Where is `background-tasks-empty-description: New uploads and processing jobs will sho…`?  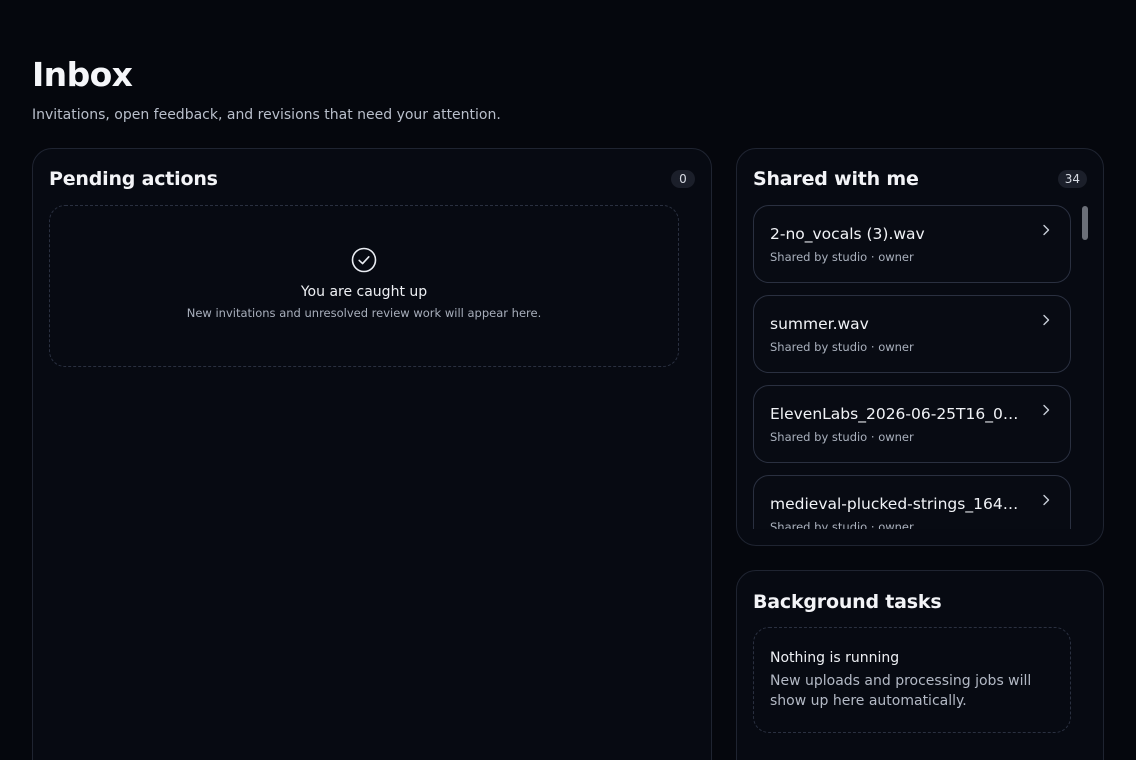
background-tasks-empty-description: New uploads and processing jobs will sho… is located at coordinates (901, 691).